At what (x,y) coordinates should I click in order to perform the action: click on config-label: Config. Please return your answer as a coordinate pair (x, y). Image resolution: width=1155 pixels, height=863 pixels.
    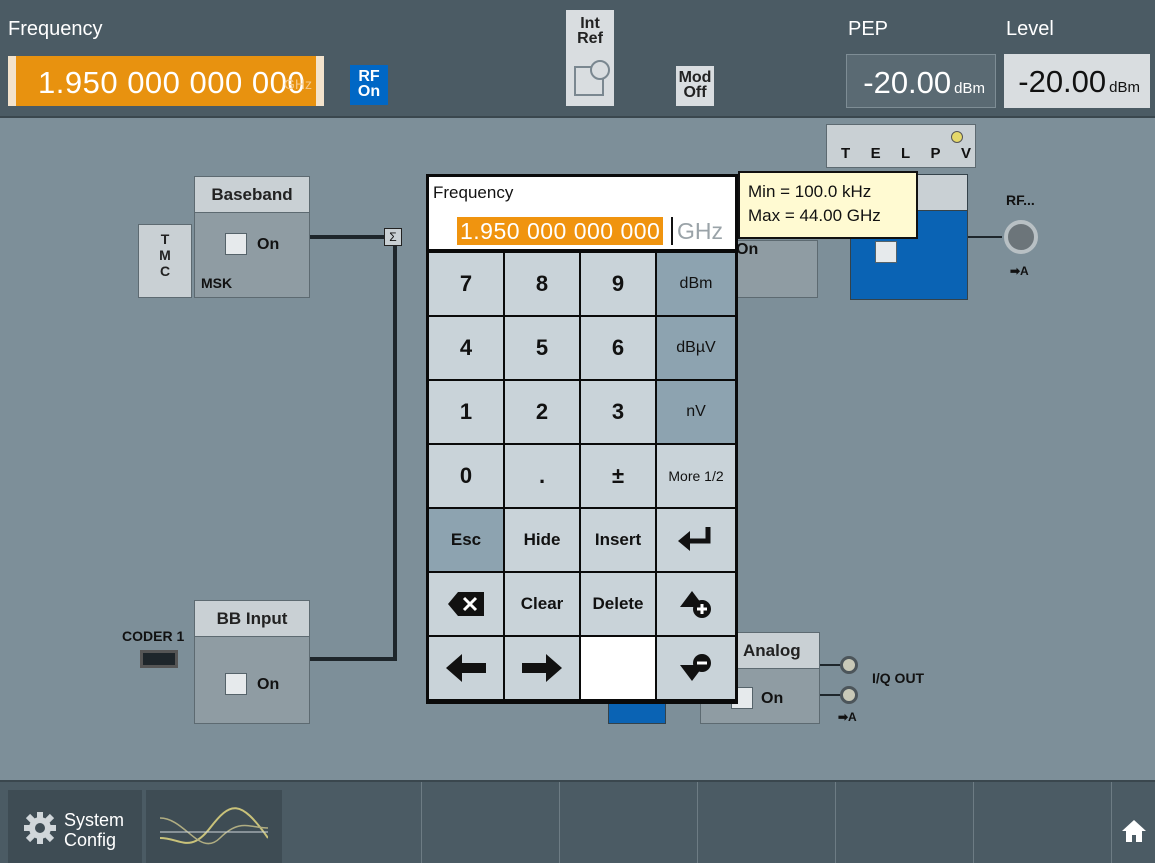
    Looking at the image, I should click on (90, 840).